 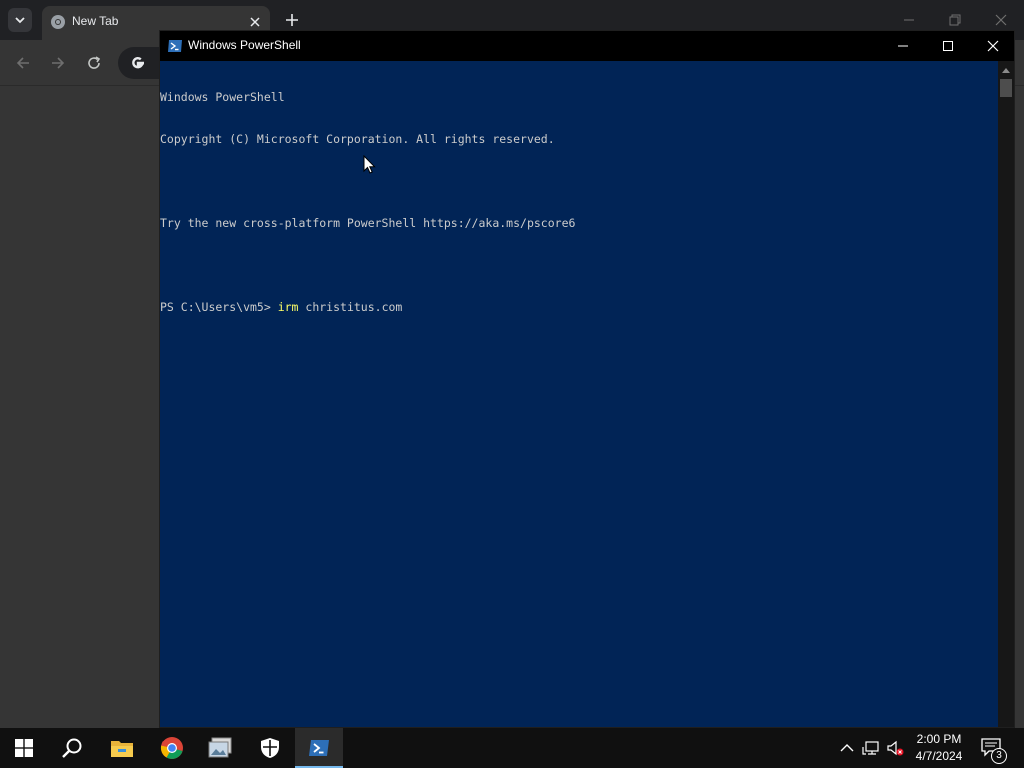 I want to click on taskbar-chrome, so click(x=172, y=748).